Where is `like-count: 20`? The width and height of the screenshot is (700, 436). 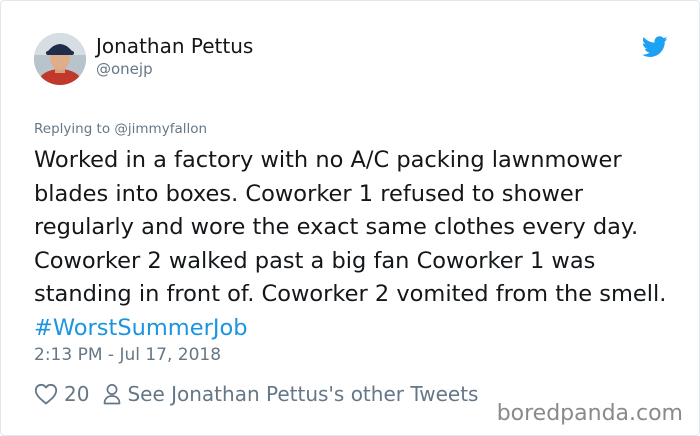 like-count: 20 is located at coordinates (76, 394).